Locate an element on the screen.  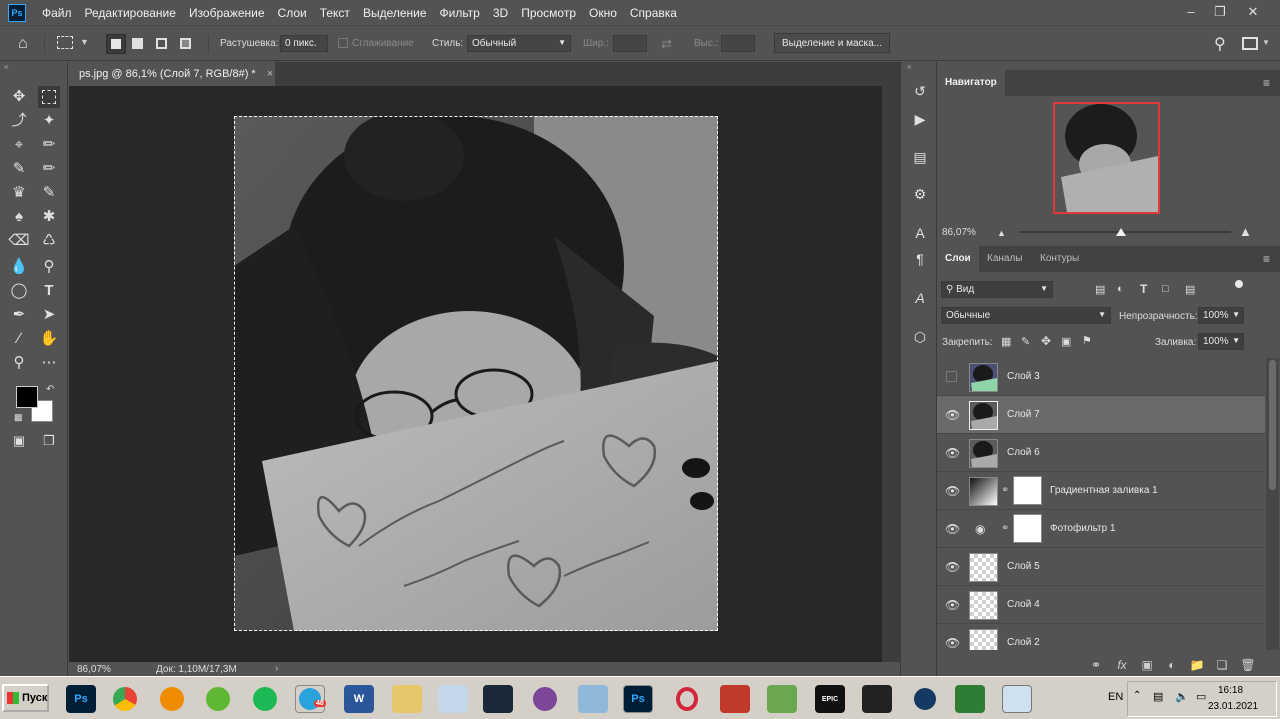
style-select: Обычный ▼ is located at coordinates (519, 43).